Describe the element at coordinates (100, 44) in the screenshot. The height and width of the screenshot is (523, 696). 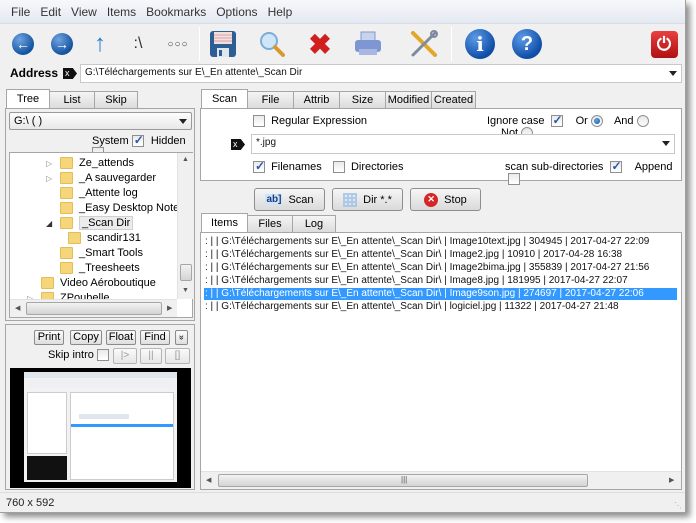
I see `up-button: ↑` at that location.